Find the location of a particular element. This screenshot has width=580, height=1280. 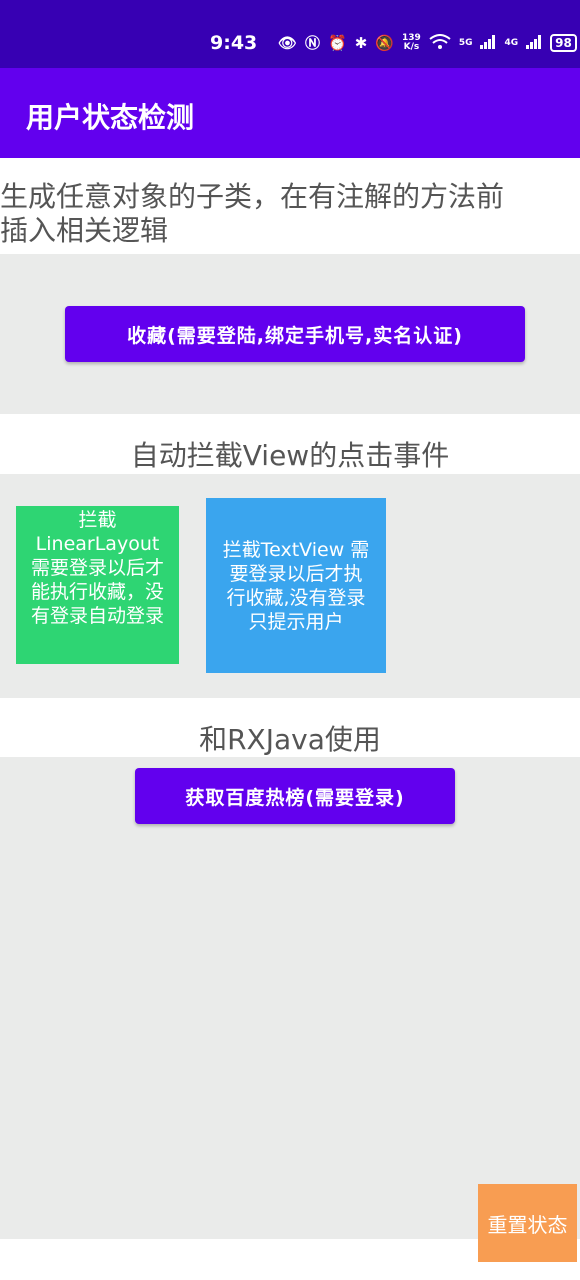

app-bar: 用户状态检测 is located at coordinates (290, 113).